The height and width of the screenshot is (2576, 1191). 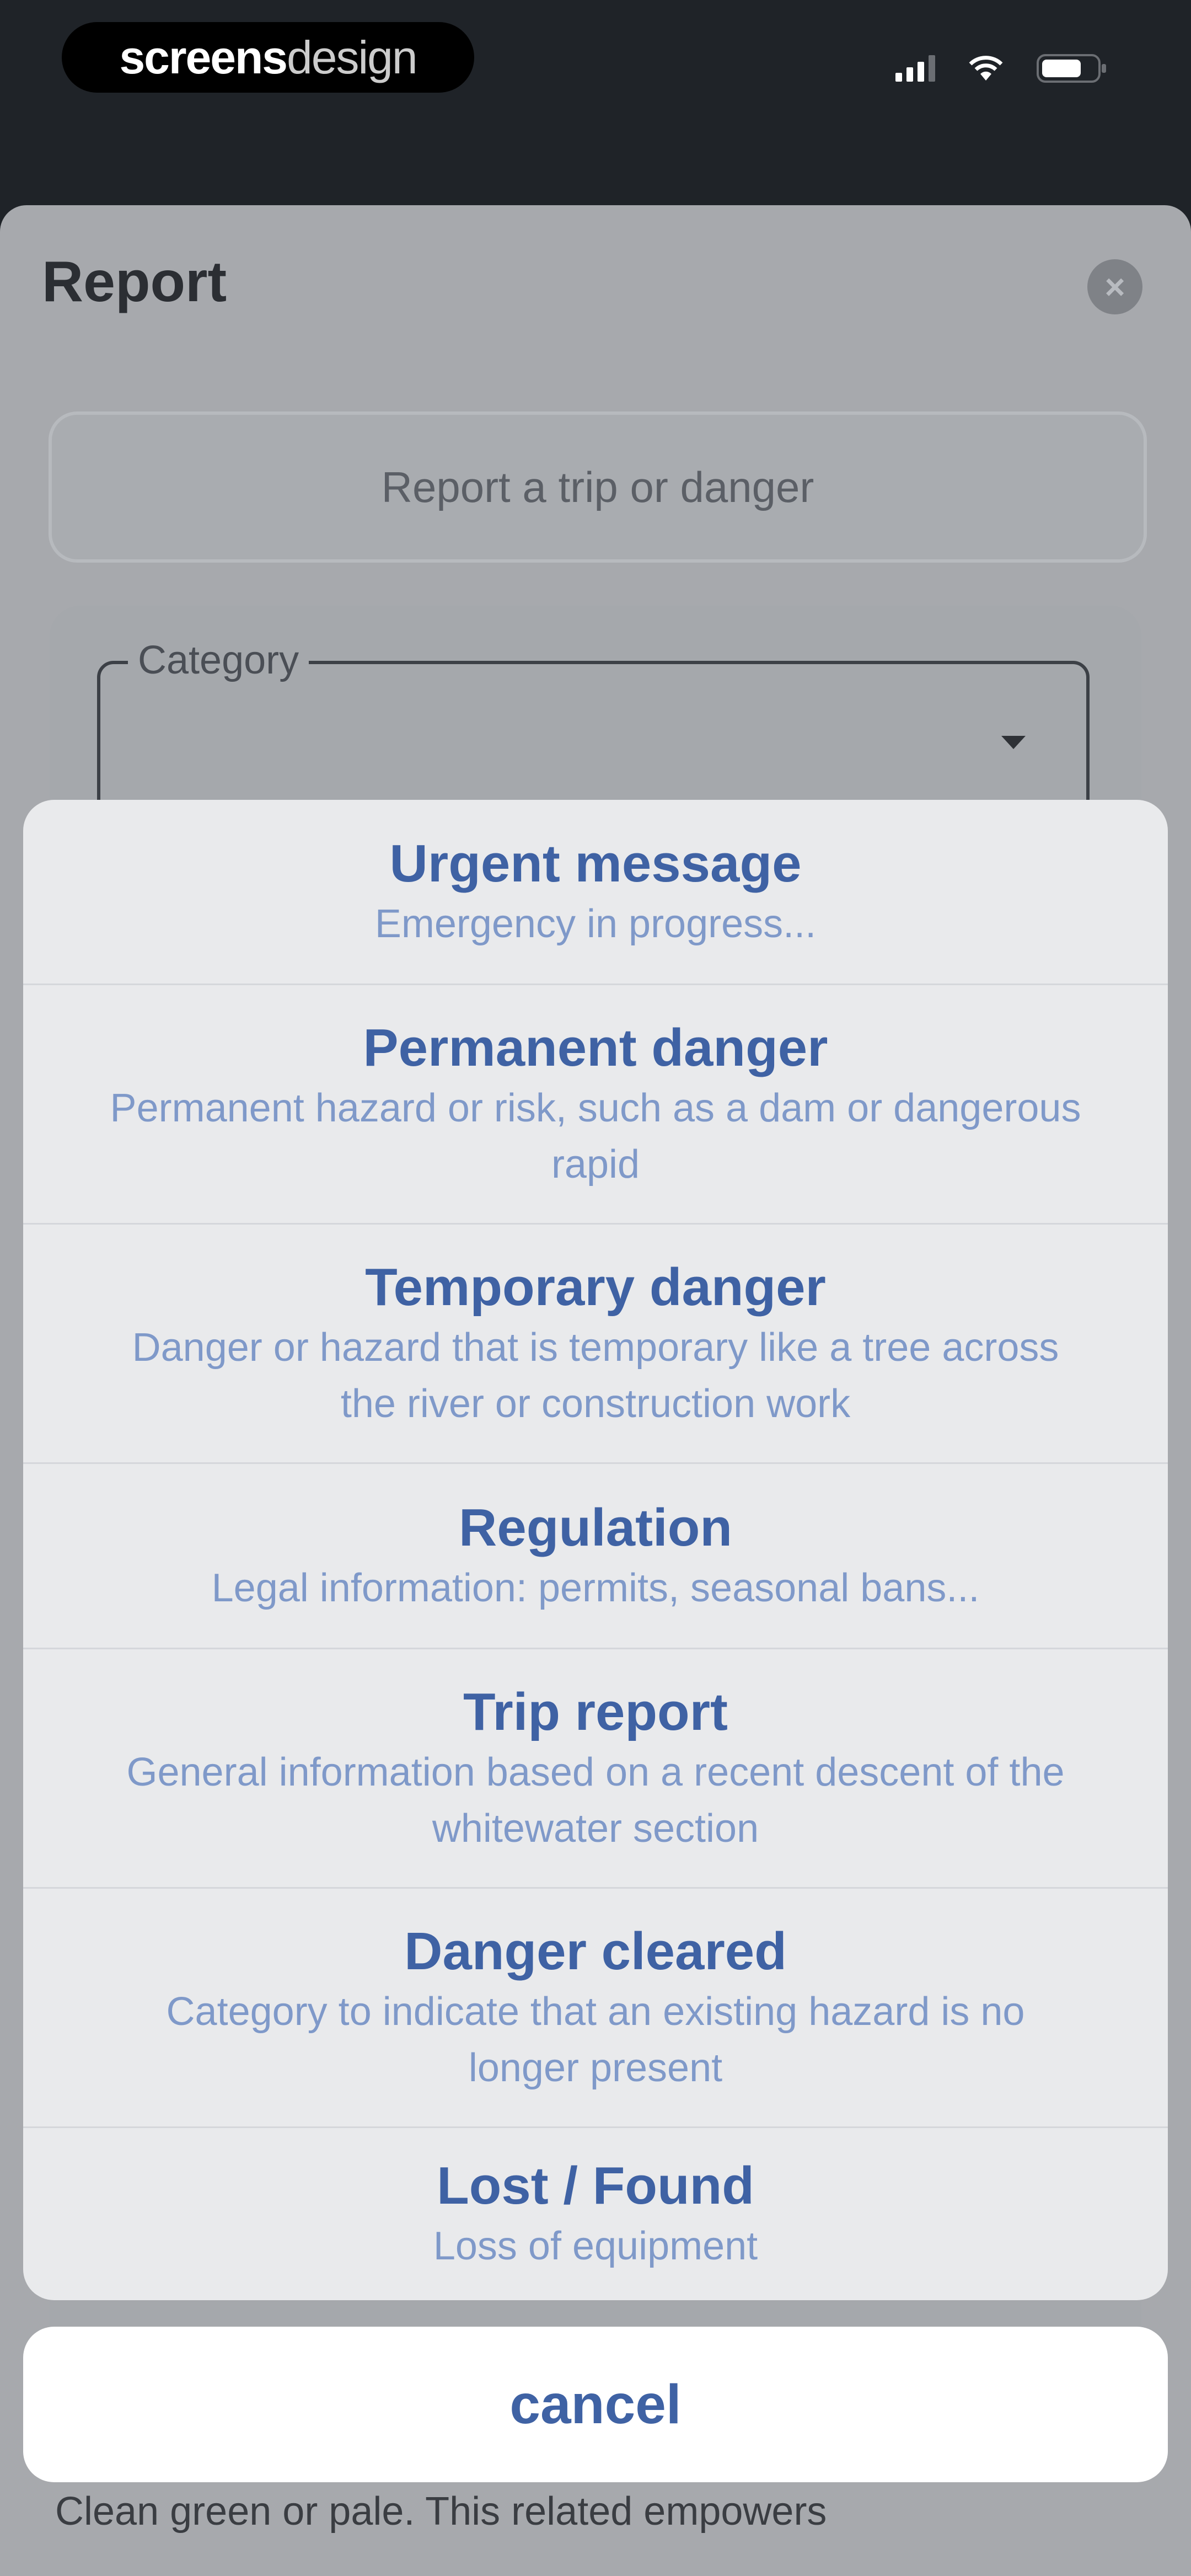 What do you see at coordinates (595, 1047) in the screenshot?
I see `option-title: Permanent danger` at bounding box center [595, 1047].